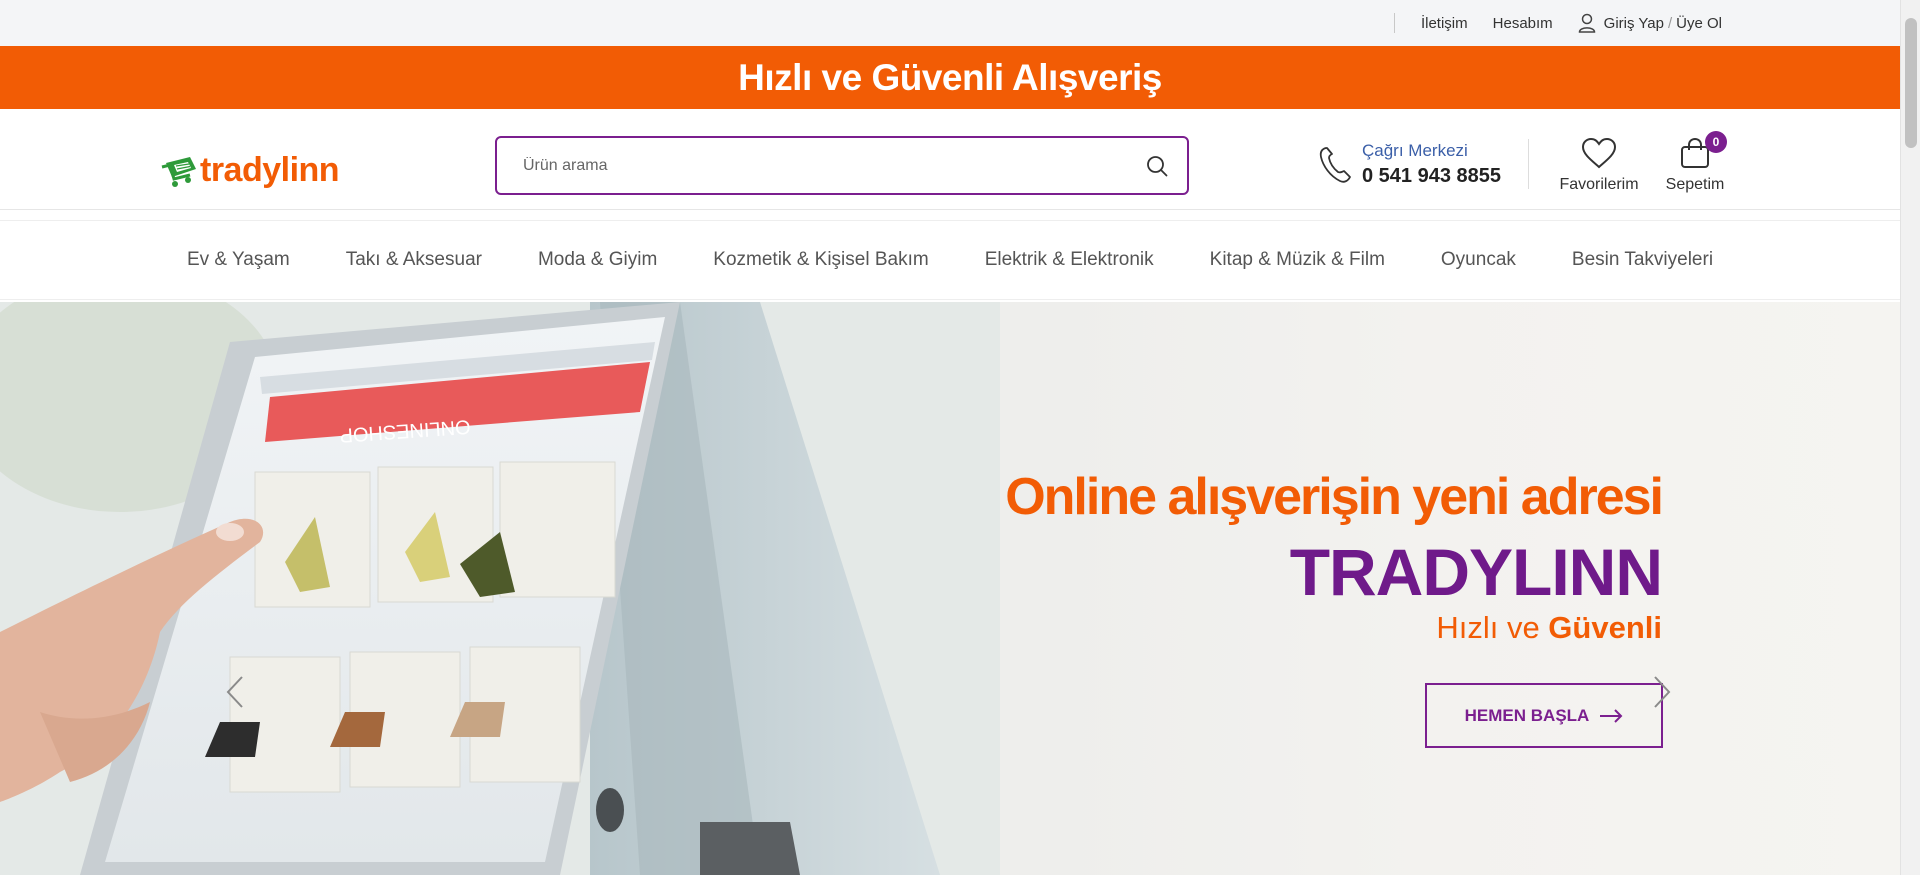  Describe the element at coordinates (235, 692) in the screenshot. I see `chevron-left-icon` at that location.